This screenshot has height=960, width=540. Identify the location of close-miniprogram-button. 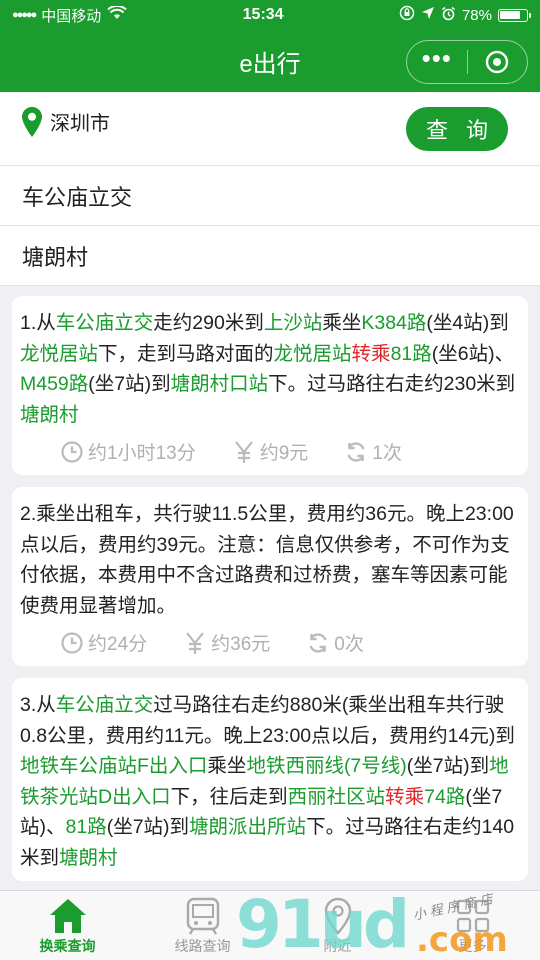
(498, 62).